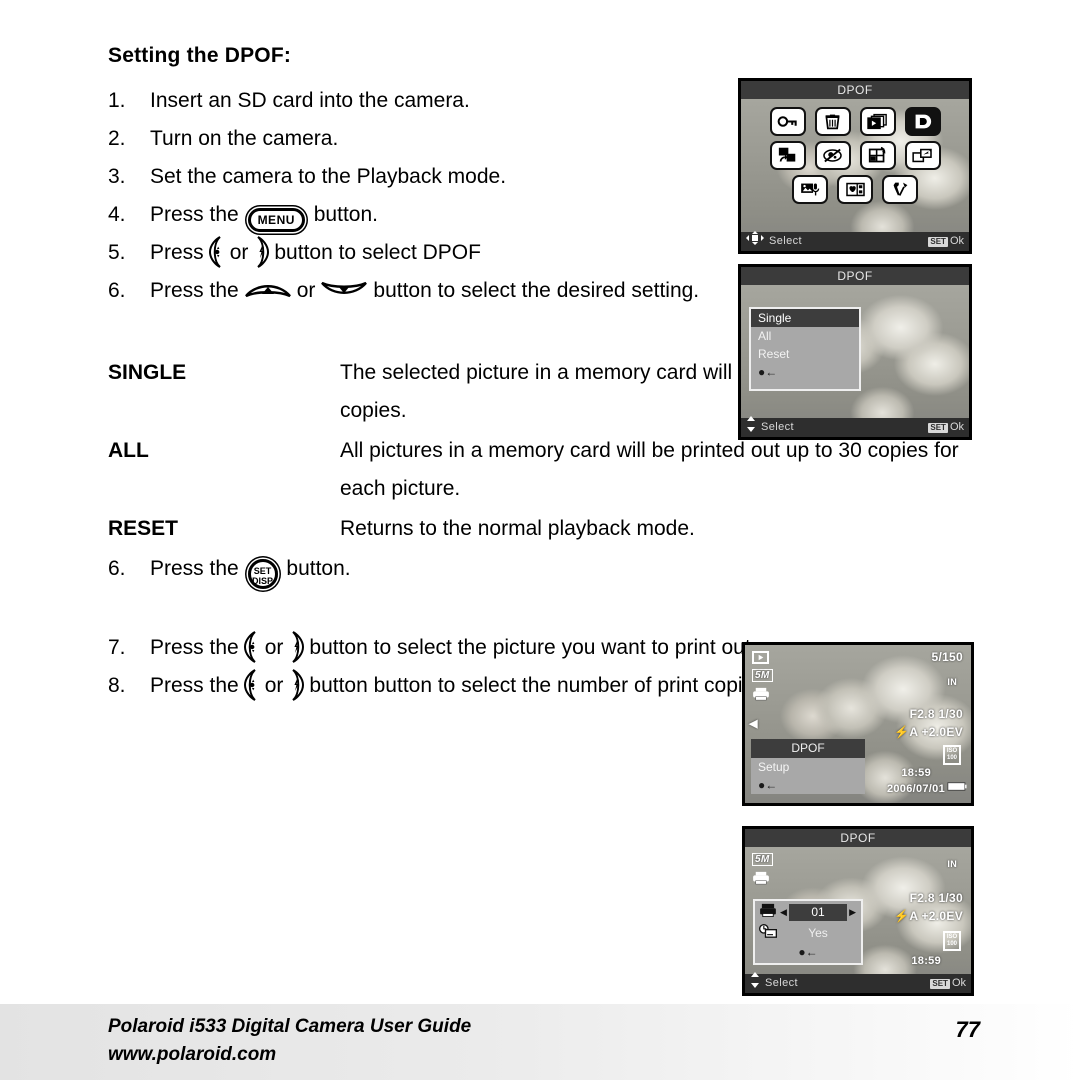 Image resolution: width=1080 pixels, height=1080 pixels. I want to click on step-number: 7., so click(117, 647).